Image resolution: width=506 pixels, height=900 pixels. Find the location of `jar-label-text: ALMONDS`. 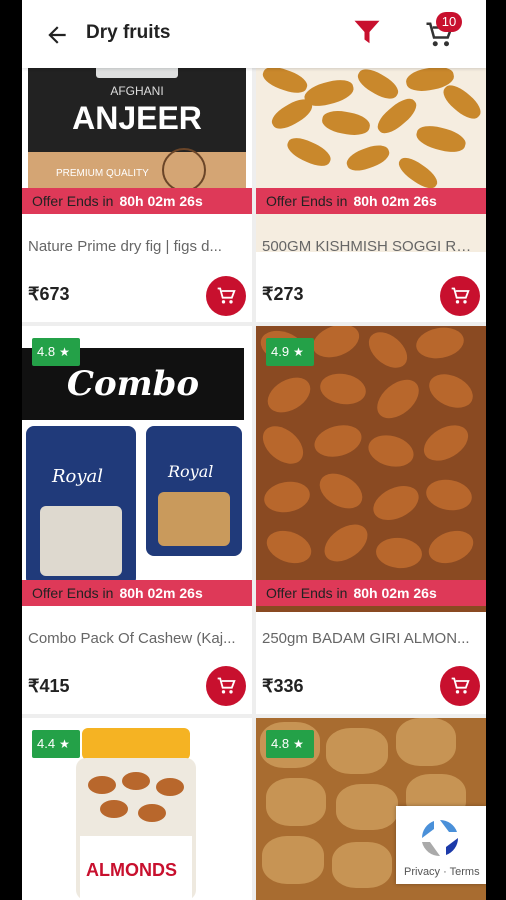

jar-label-text: ALMONDS is located at coordinates (131, 870).